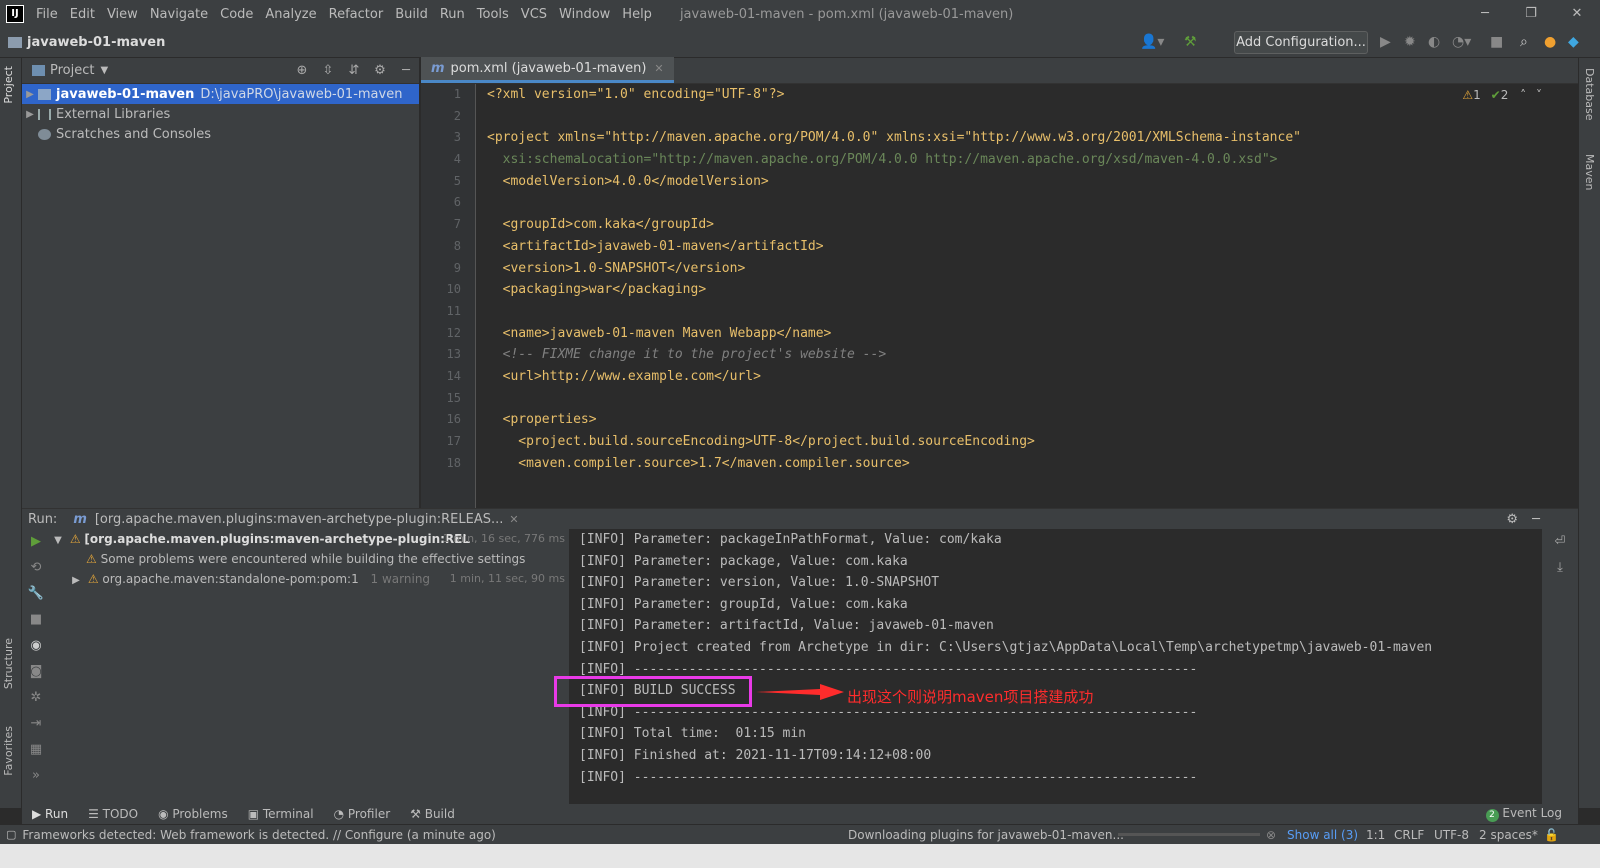 The image size is (1600, 868). Describe the element at coordinates (47, 14) in the screenshot. I see `menu-file: File` at that location.